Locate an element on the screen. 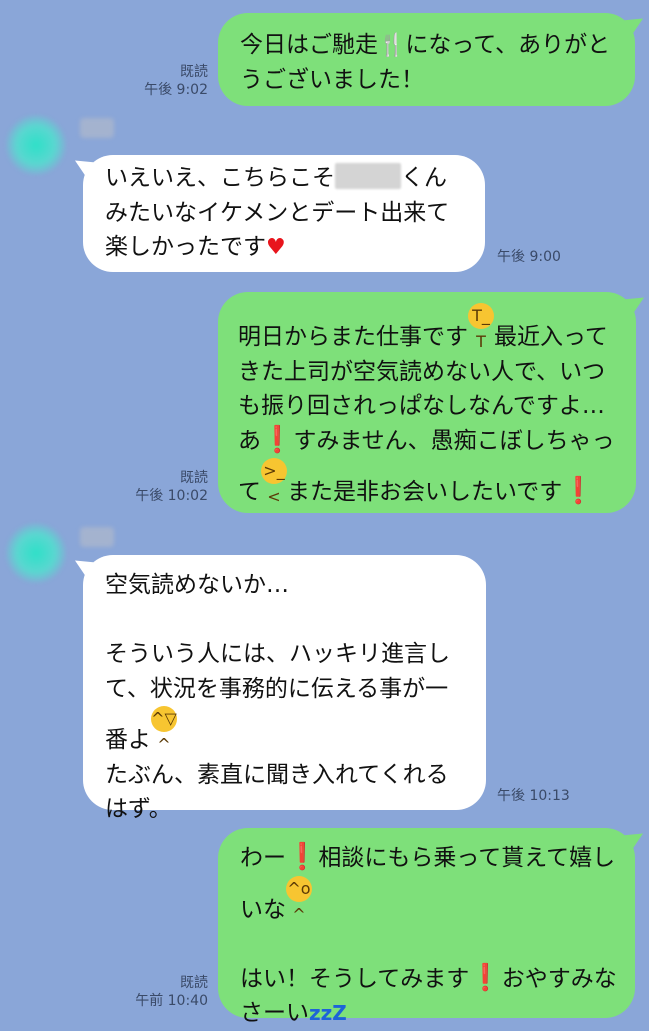 This screenshot has width=649, height=1031. outgoing-message-bubble: 今日はご馳走🍴になって、ありがとうございました！ is located at coordinates (426, 59).